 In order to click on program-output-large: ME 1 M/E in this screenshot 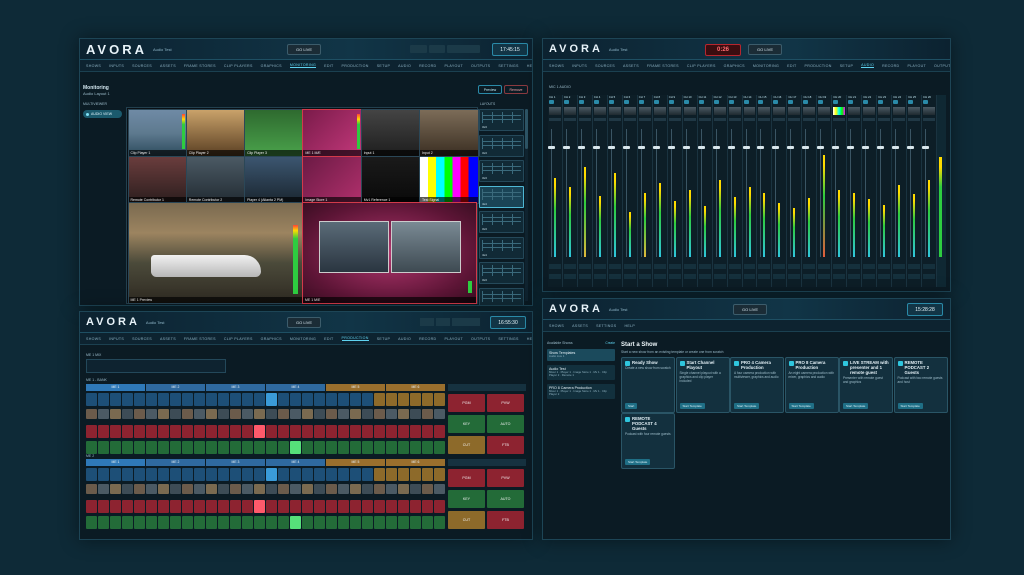, I will do `click(389, 253)`.